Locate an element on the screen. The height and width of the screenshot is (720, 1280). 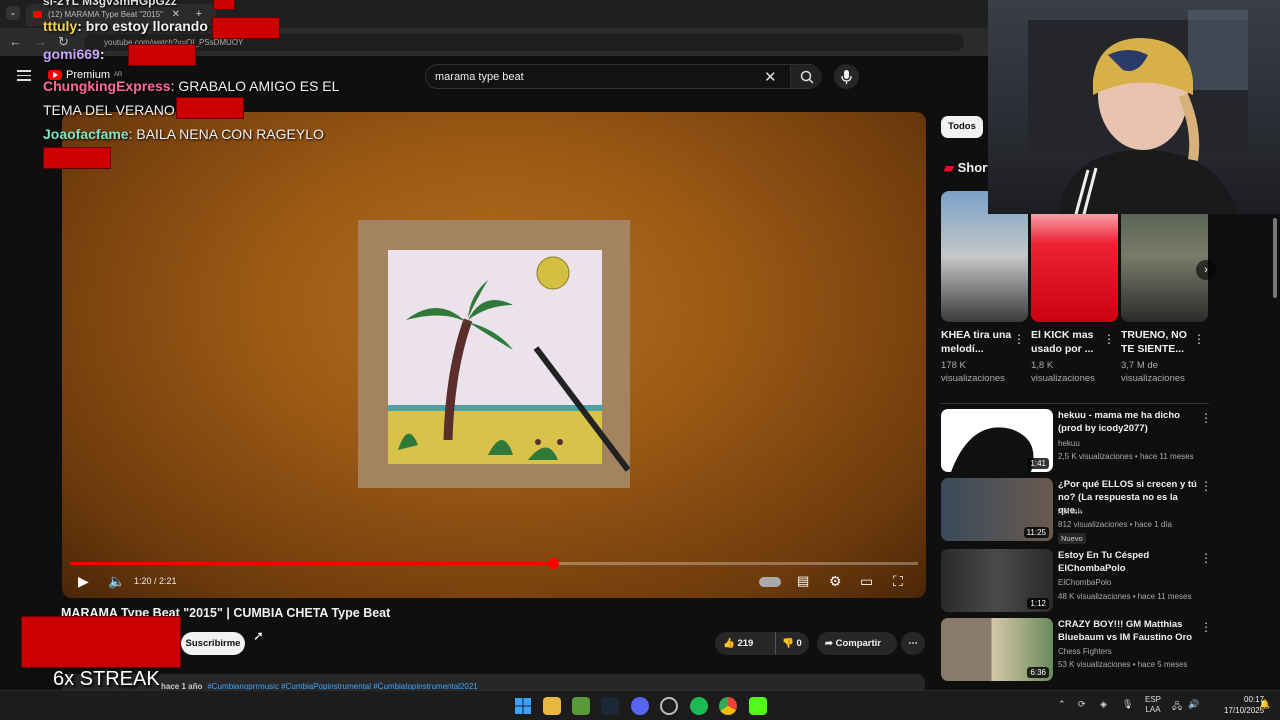
chat-username: tttuly is located at coordinates (60, 26).